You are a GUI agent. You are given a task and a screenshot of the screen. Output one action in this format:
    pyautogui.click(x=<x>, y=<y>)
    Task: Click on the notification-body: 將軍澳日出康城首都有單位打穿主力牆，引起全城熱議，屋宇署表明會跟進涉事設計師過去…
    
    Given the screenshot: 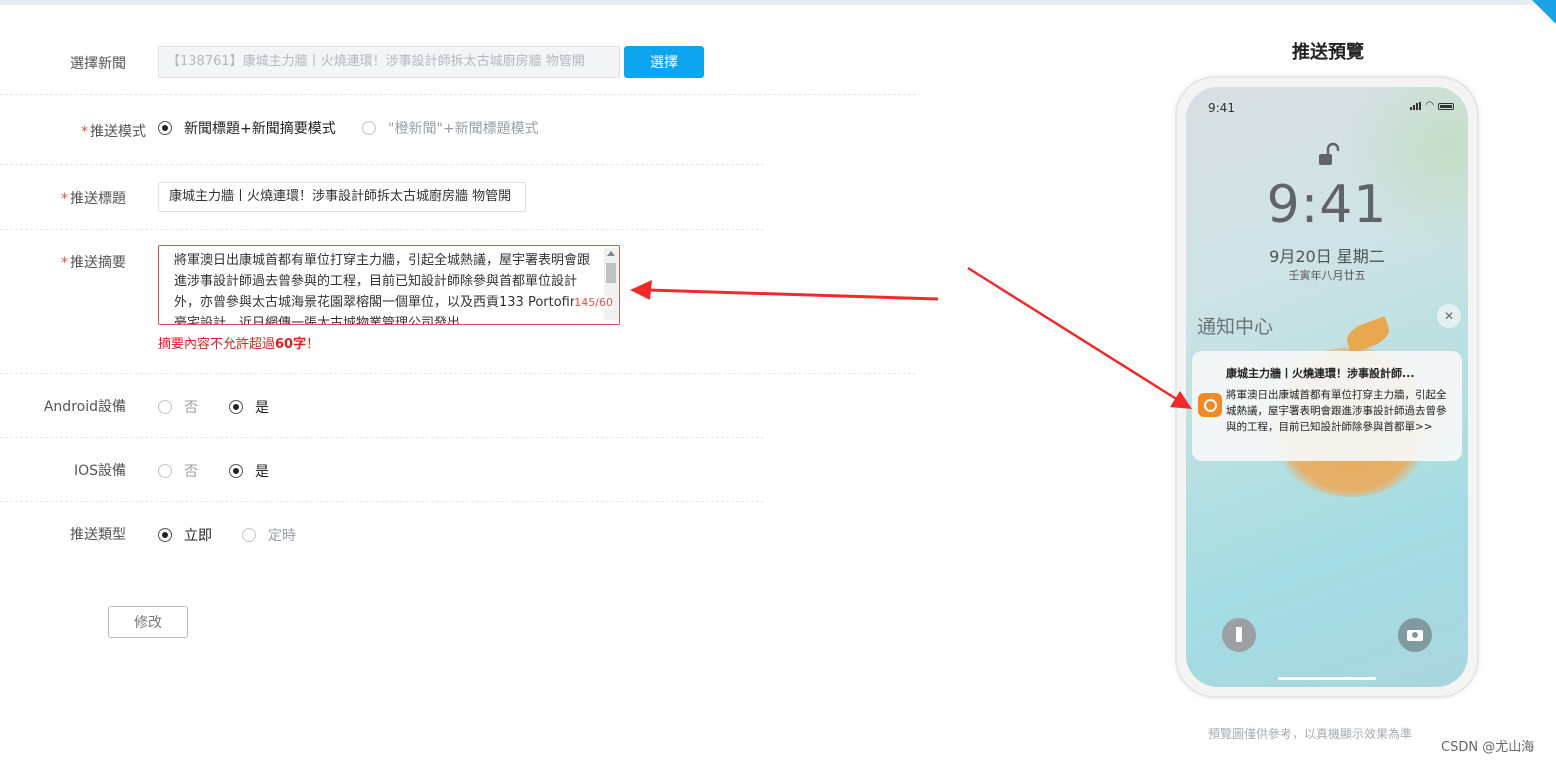 What is the action you would take?
    pyautogui.click(x=1336, y=411)
    